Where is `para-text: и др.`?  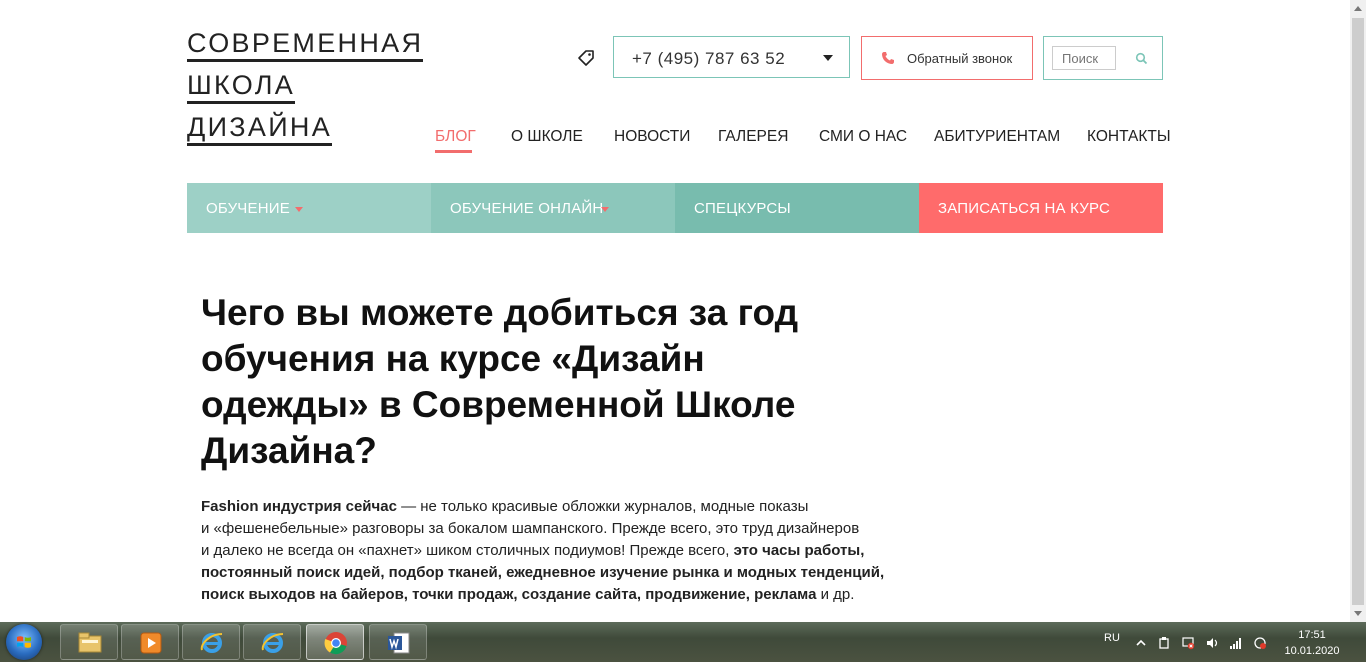
para-text: и др. is located at coordinates (835, 594).